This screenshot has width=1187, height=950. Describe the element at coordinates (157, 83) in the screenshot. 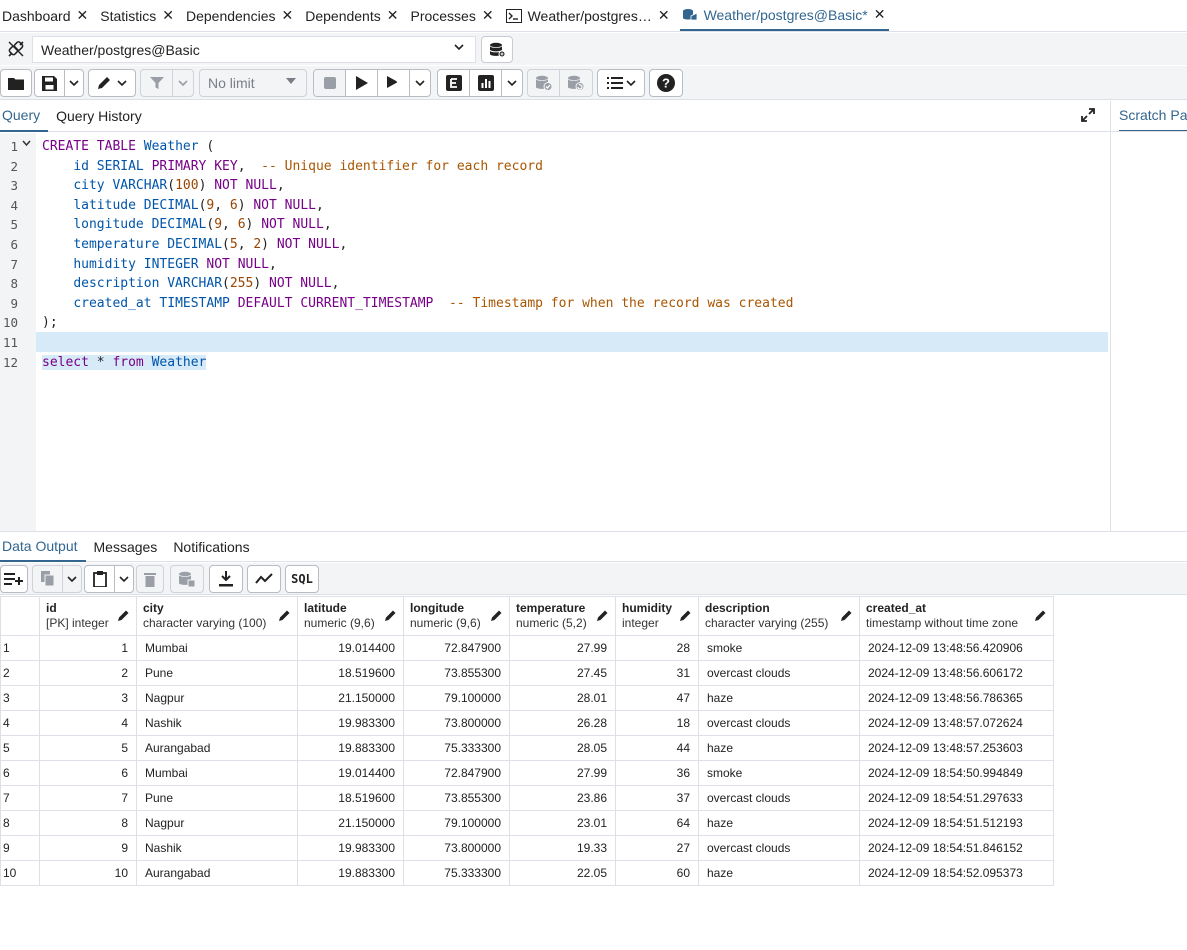

I see `filter-button` at that location.